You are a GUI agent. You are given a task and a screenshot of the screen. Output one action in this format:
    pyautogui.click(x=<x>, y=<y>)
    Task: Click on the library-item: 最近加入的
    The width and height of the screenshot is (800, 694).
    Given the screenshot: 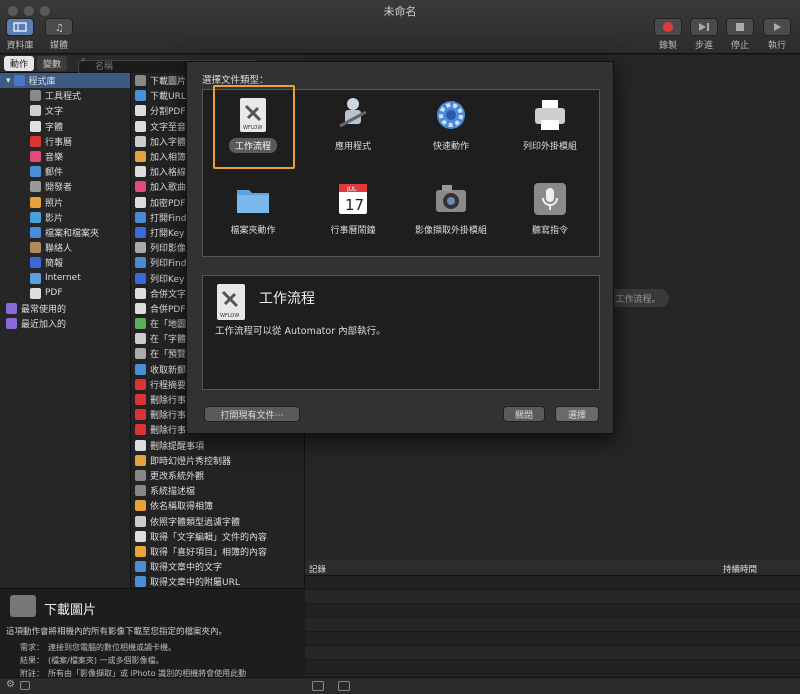 What is the action you would take?
    pyautogui.click(x=65, y=323)
    